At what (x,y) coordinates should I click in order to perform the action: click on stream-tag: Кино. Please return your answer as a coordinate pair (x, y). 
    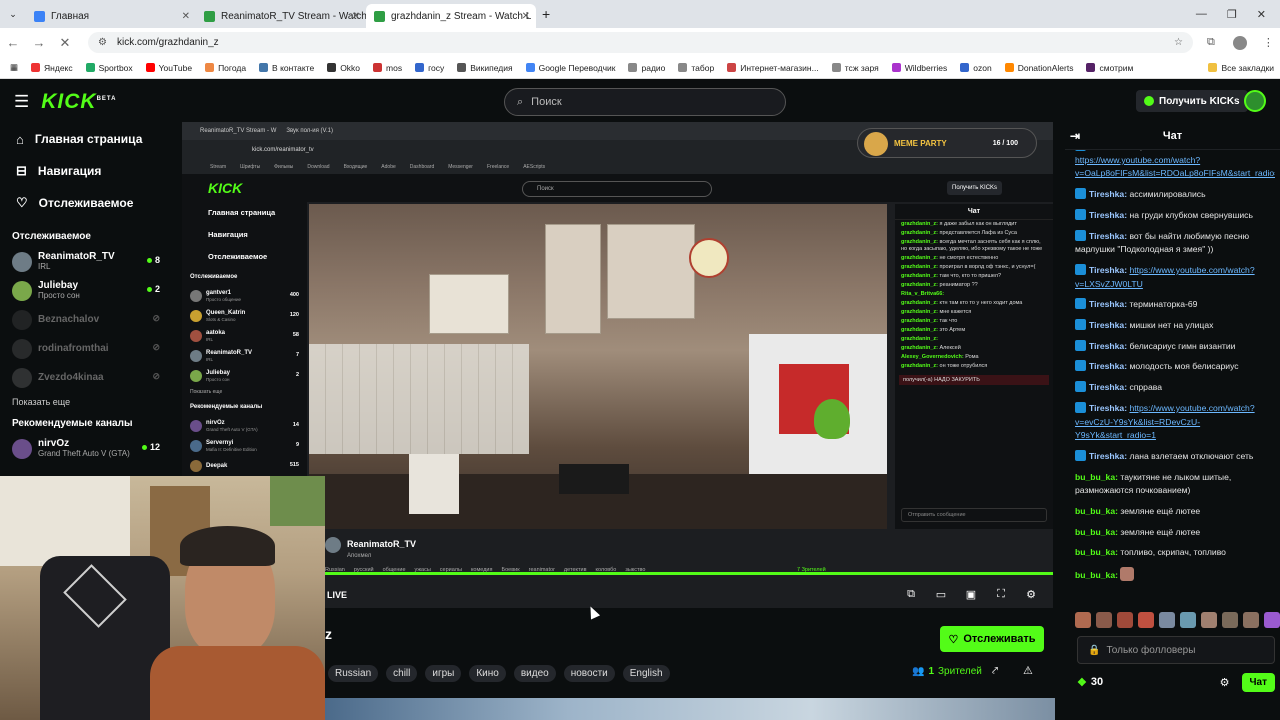
    Looking at the image, I should click on (487, 673).